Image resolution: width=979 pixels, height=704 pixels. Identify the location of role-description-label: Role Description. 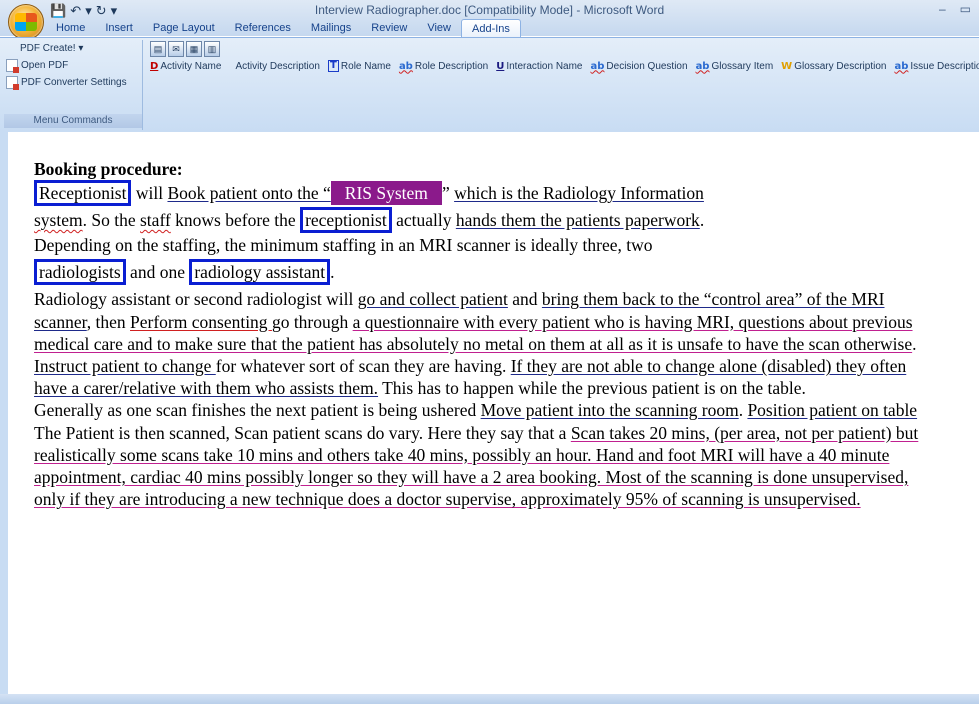
(451, 66).